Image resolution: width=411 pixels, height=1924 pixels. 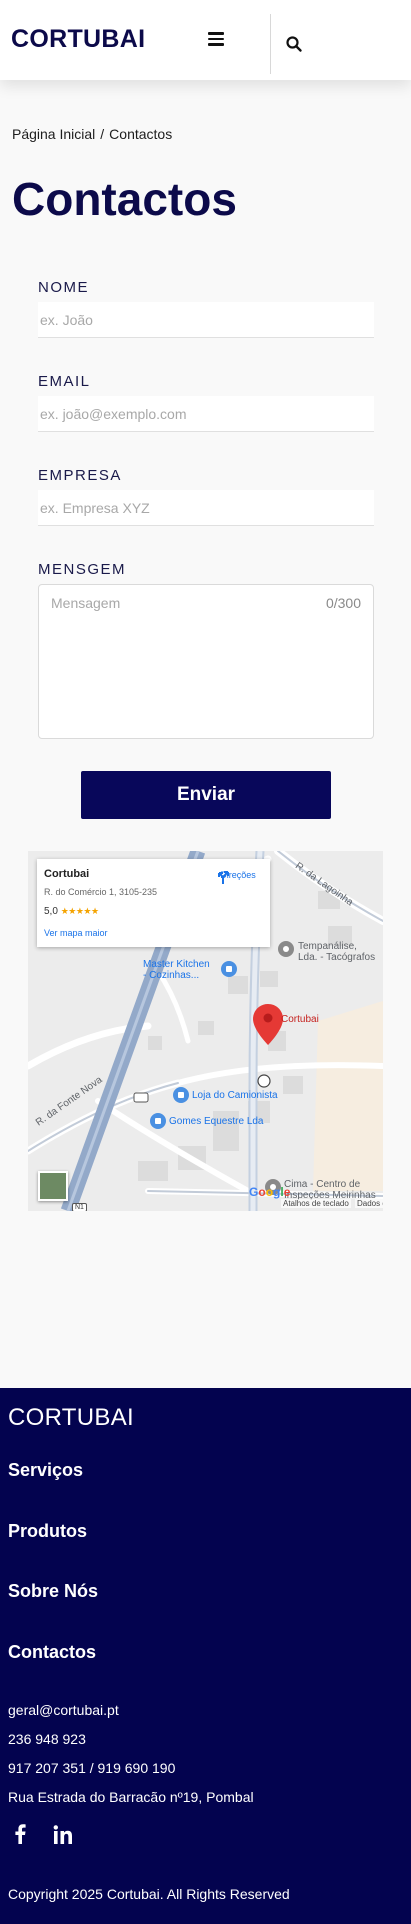 I want to click on map-label-cima: Cima - Centro de Inspeções Meirinhas, so click(x=330, y=1190).